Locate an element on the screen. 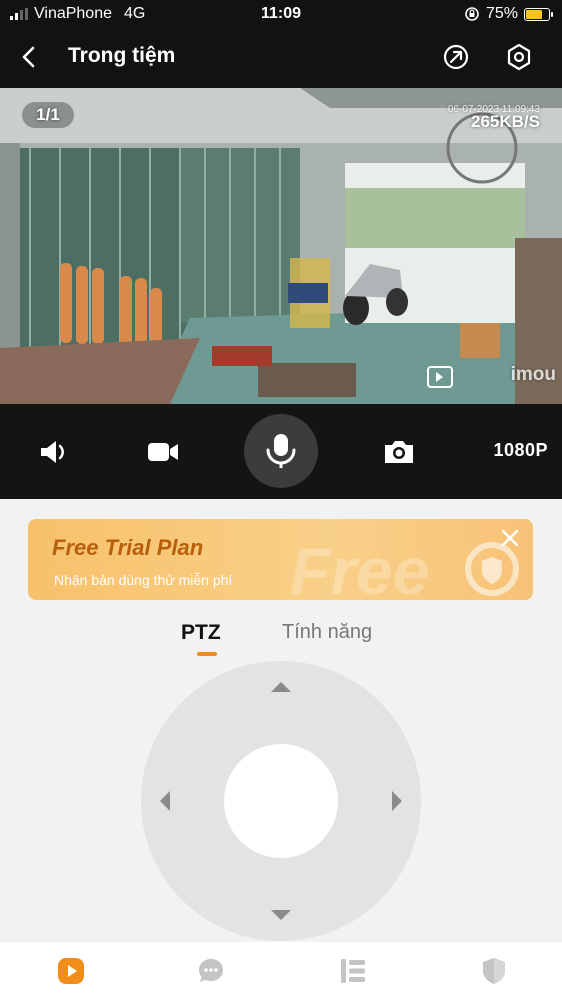 Image resolution: width=562 pixels, height=1000 pixels. top-bar: VinaPhone 4G 11:09 75% Trong tiệm is located at coordinates (281, 44).